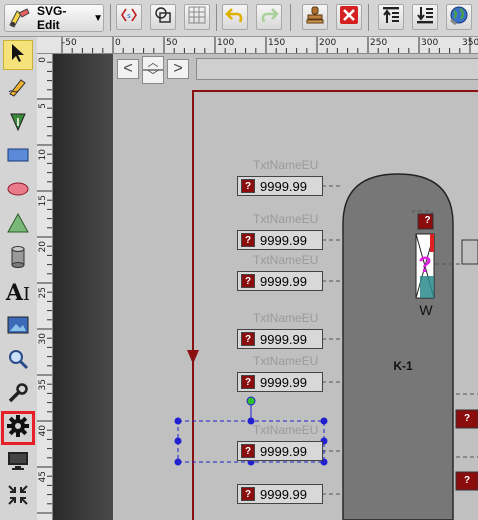  I want to click on fit-tool, so click(18, 497).